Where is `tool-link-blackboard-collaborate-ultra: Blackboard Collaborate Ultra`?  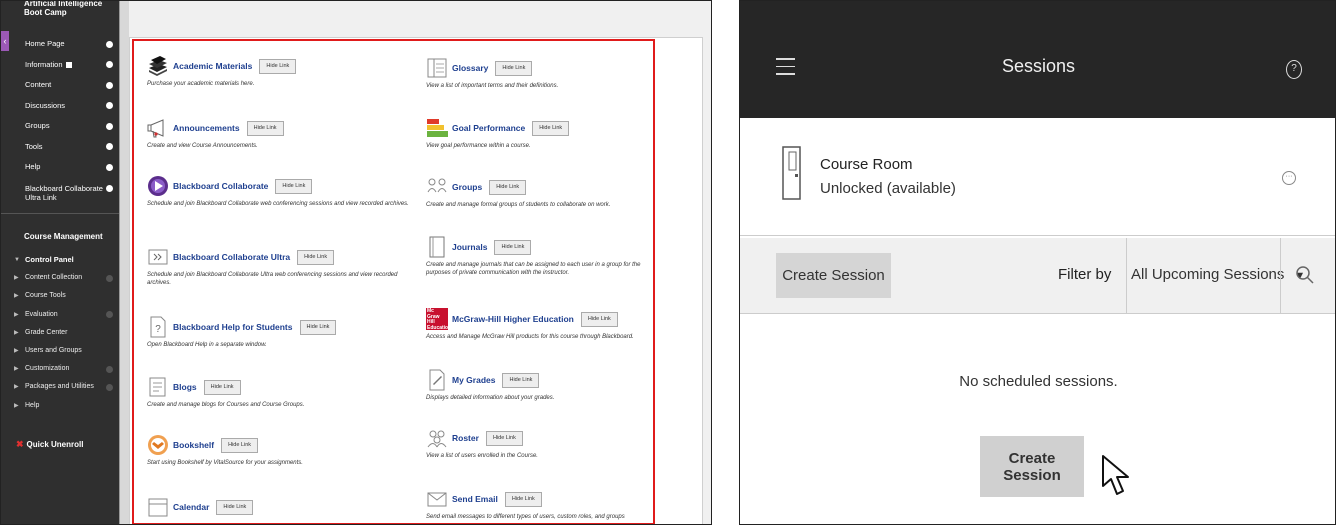 tool-link-blackboard-collaborate-ultra: Blackboard Collaborate Ultra is located at coordinates (231, 257).